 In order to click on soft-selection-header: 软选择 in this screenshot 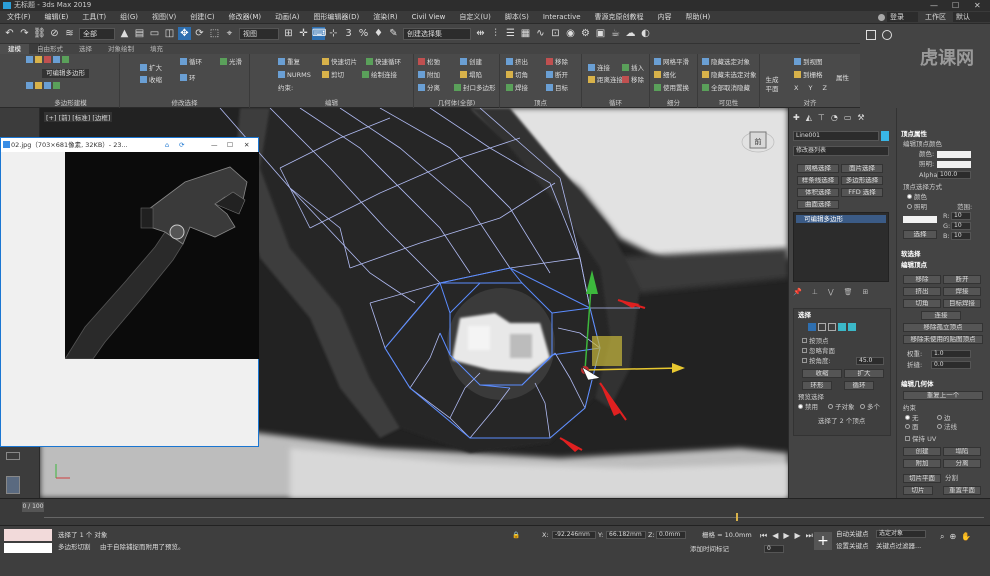, I will do `click(911, 254)`.